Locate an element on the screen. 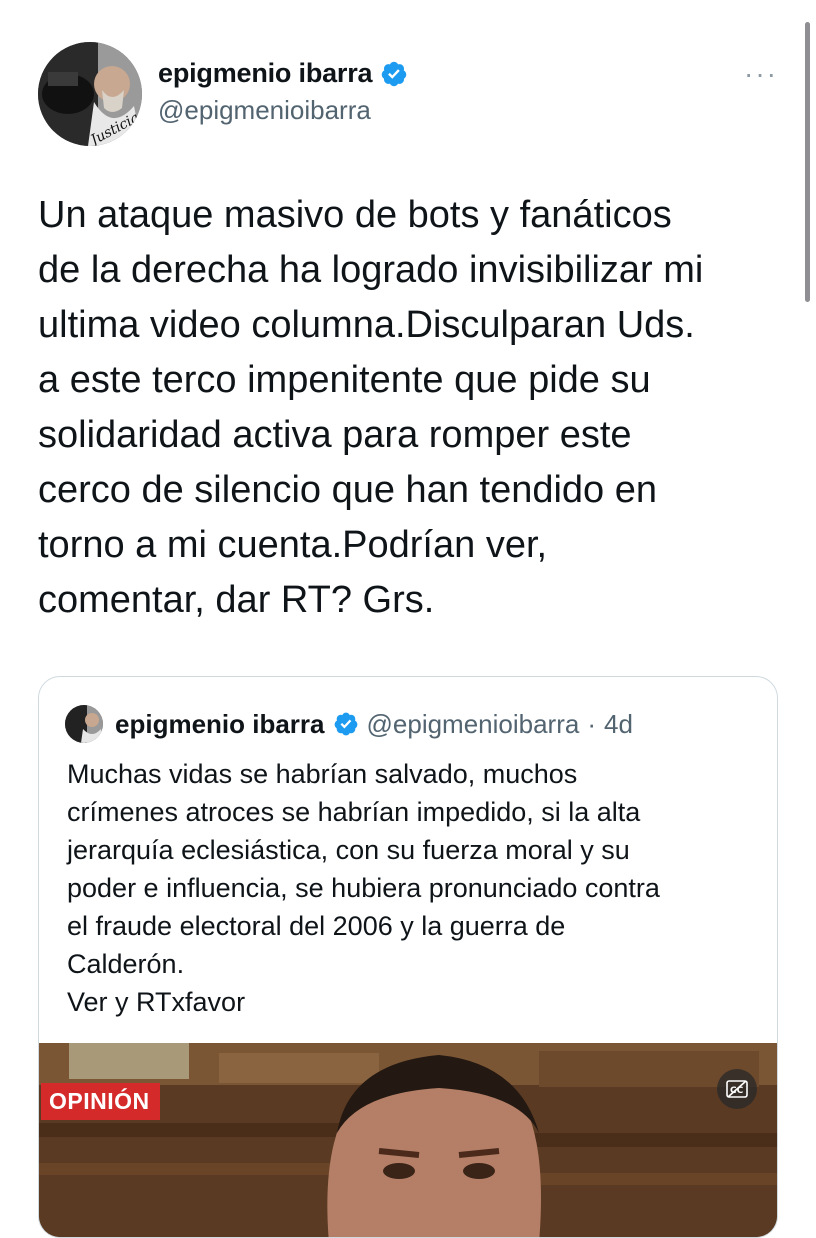 Image resolution: width=816 pixels, height=1238 pixels. author-block: epigmenio ibarra @epigmenioibarra is located at coordinates (283, 92).